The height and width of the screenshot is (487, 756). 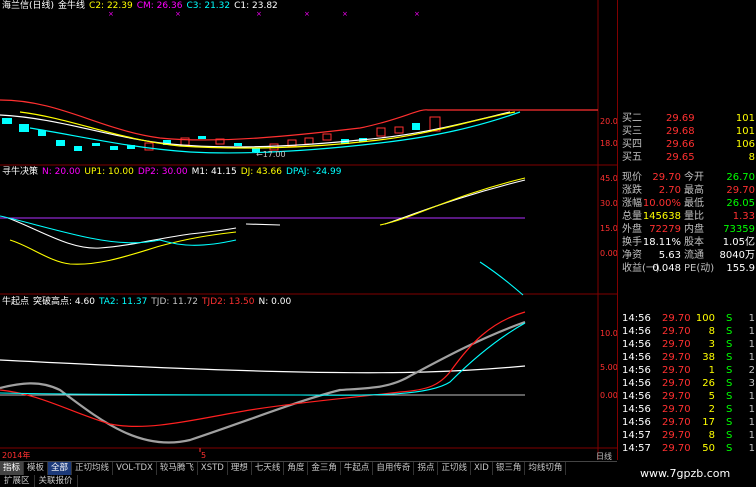 What do you see at coordinates (694, 190) in the screenshot?
I see `quote-label: 最高` at bounding box center [694, 190].